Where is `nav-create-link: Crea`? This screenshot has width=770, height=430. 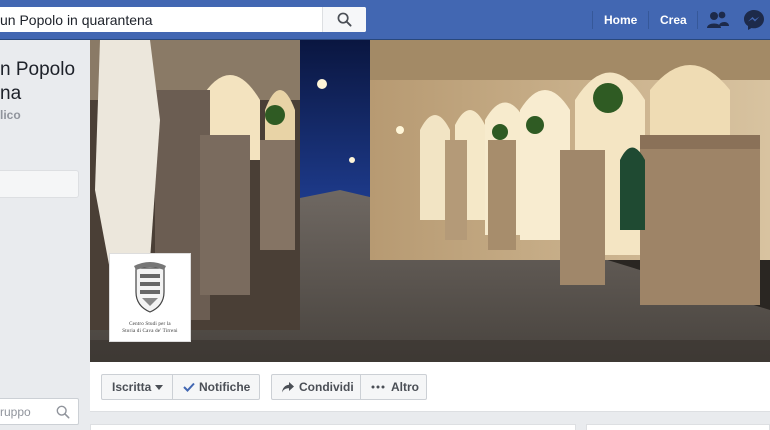 nav-create-link: Crea is located at coordinates (673, 20).